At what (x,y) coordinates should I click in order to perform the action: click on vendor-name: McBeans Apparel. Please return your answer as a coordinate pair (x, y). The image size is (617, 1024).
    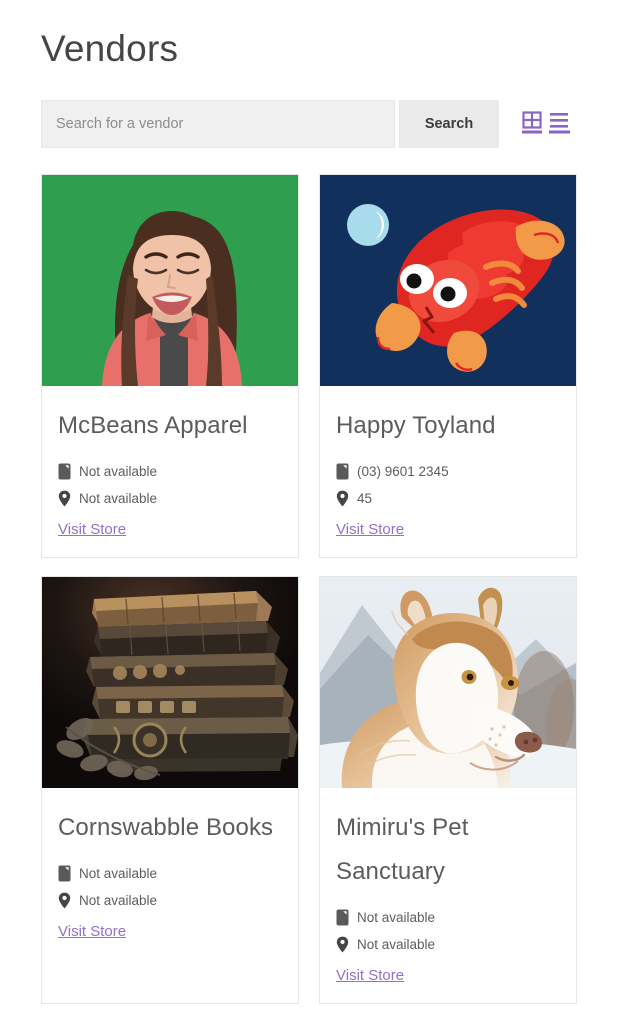
    Looking at the image, I should click on (153, 425).